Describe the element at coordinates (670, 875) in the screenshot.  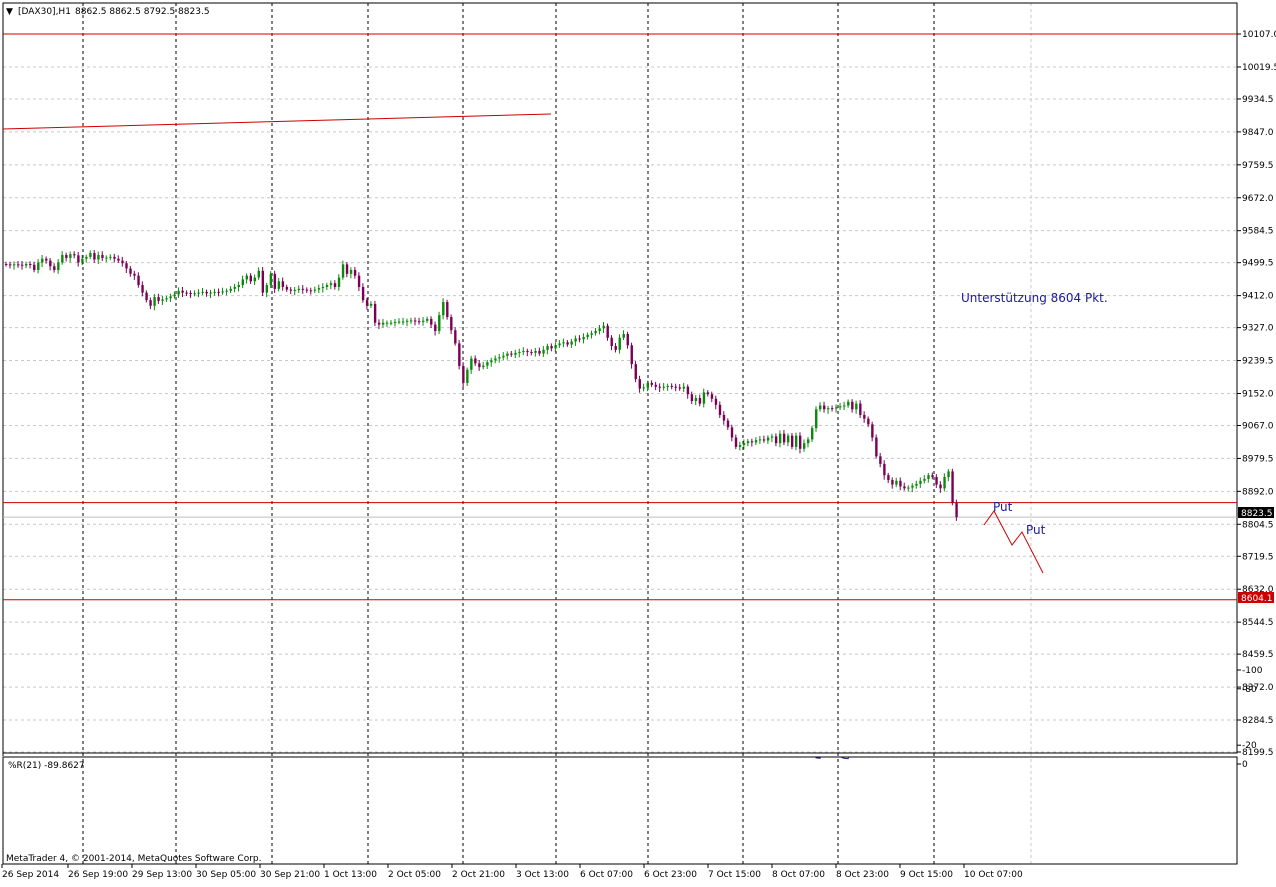
I see `x-tick-label: 6 Oct 23:00` at that location.